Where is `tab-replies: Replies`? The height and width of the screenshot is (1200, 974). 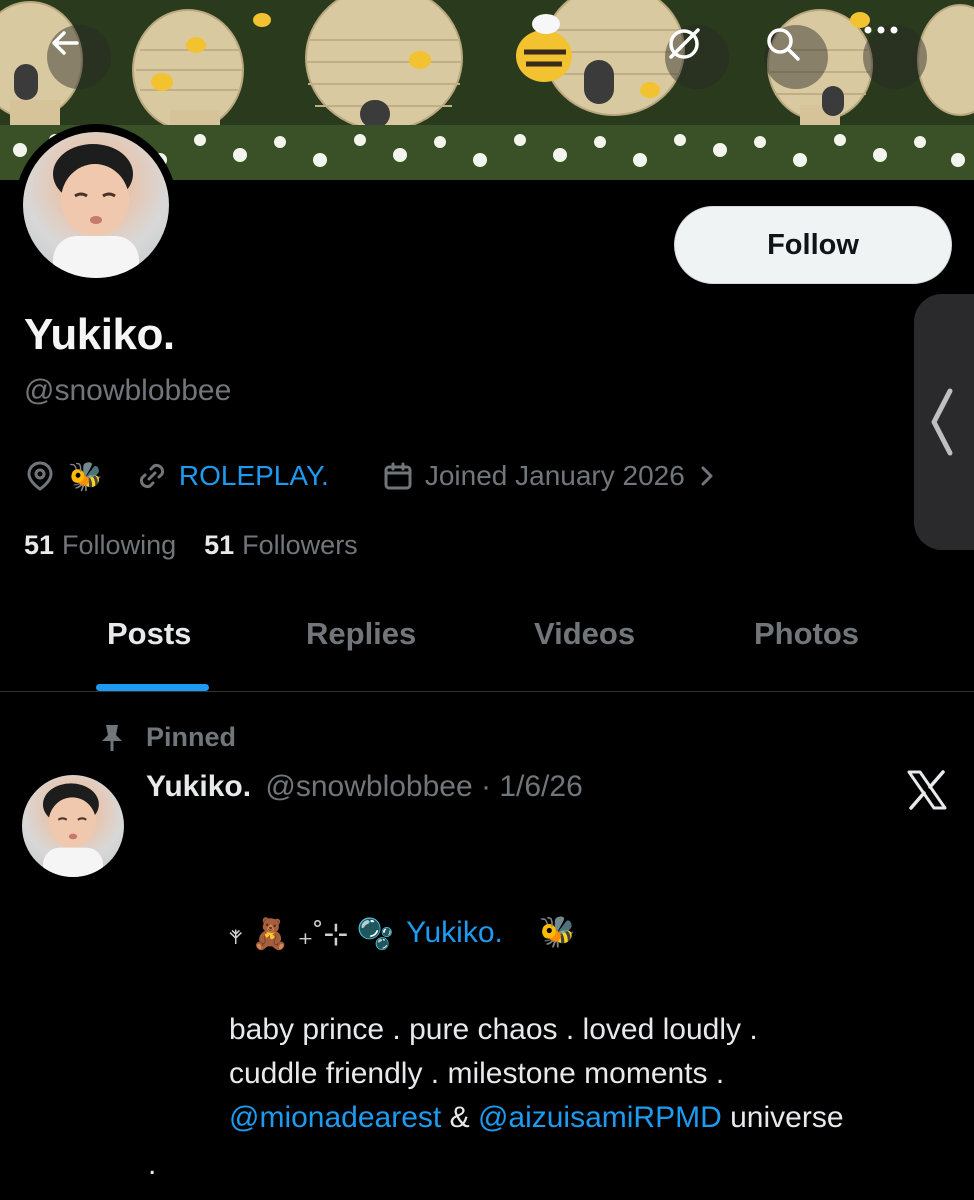
tab-replies: Replies is located at coordinates (361, 634).